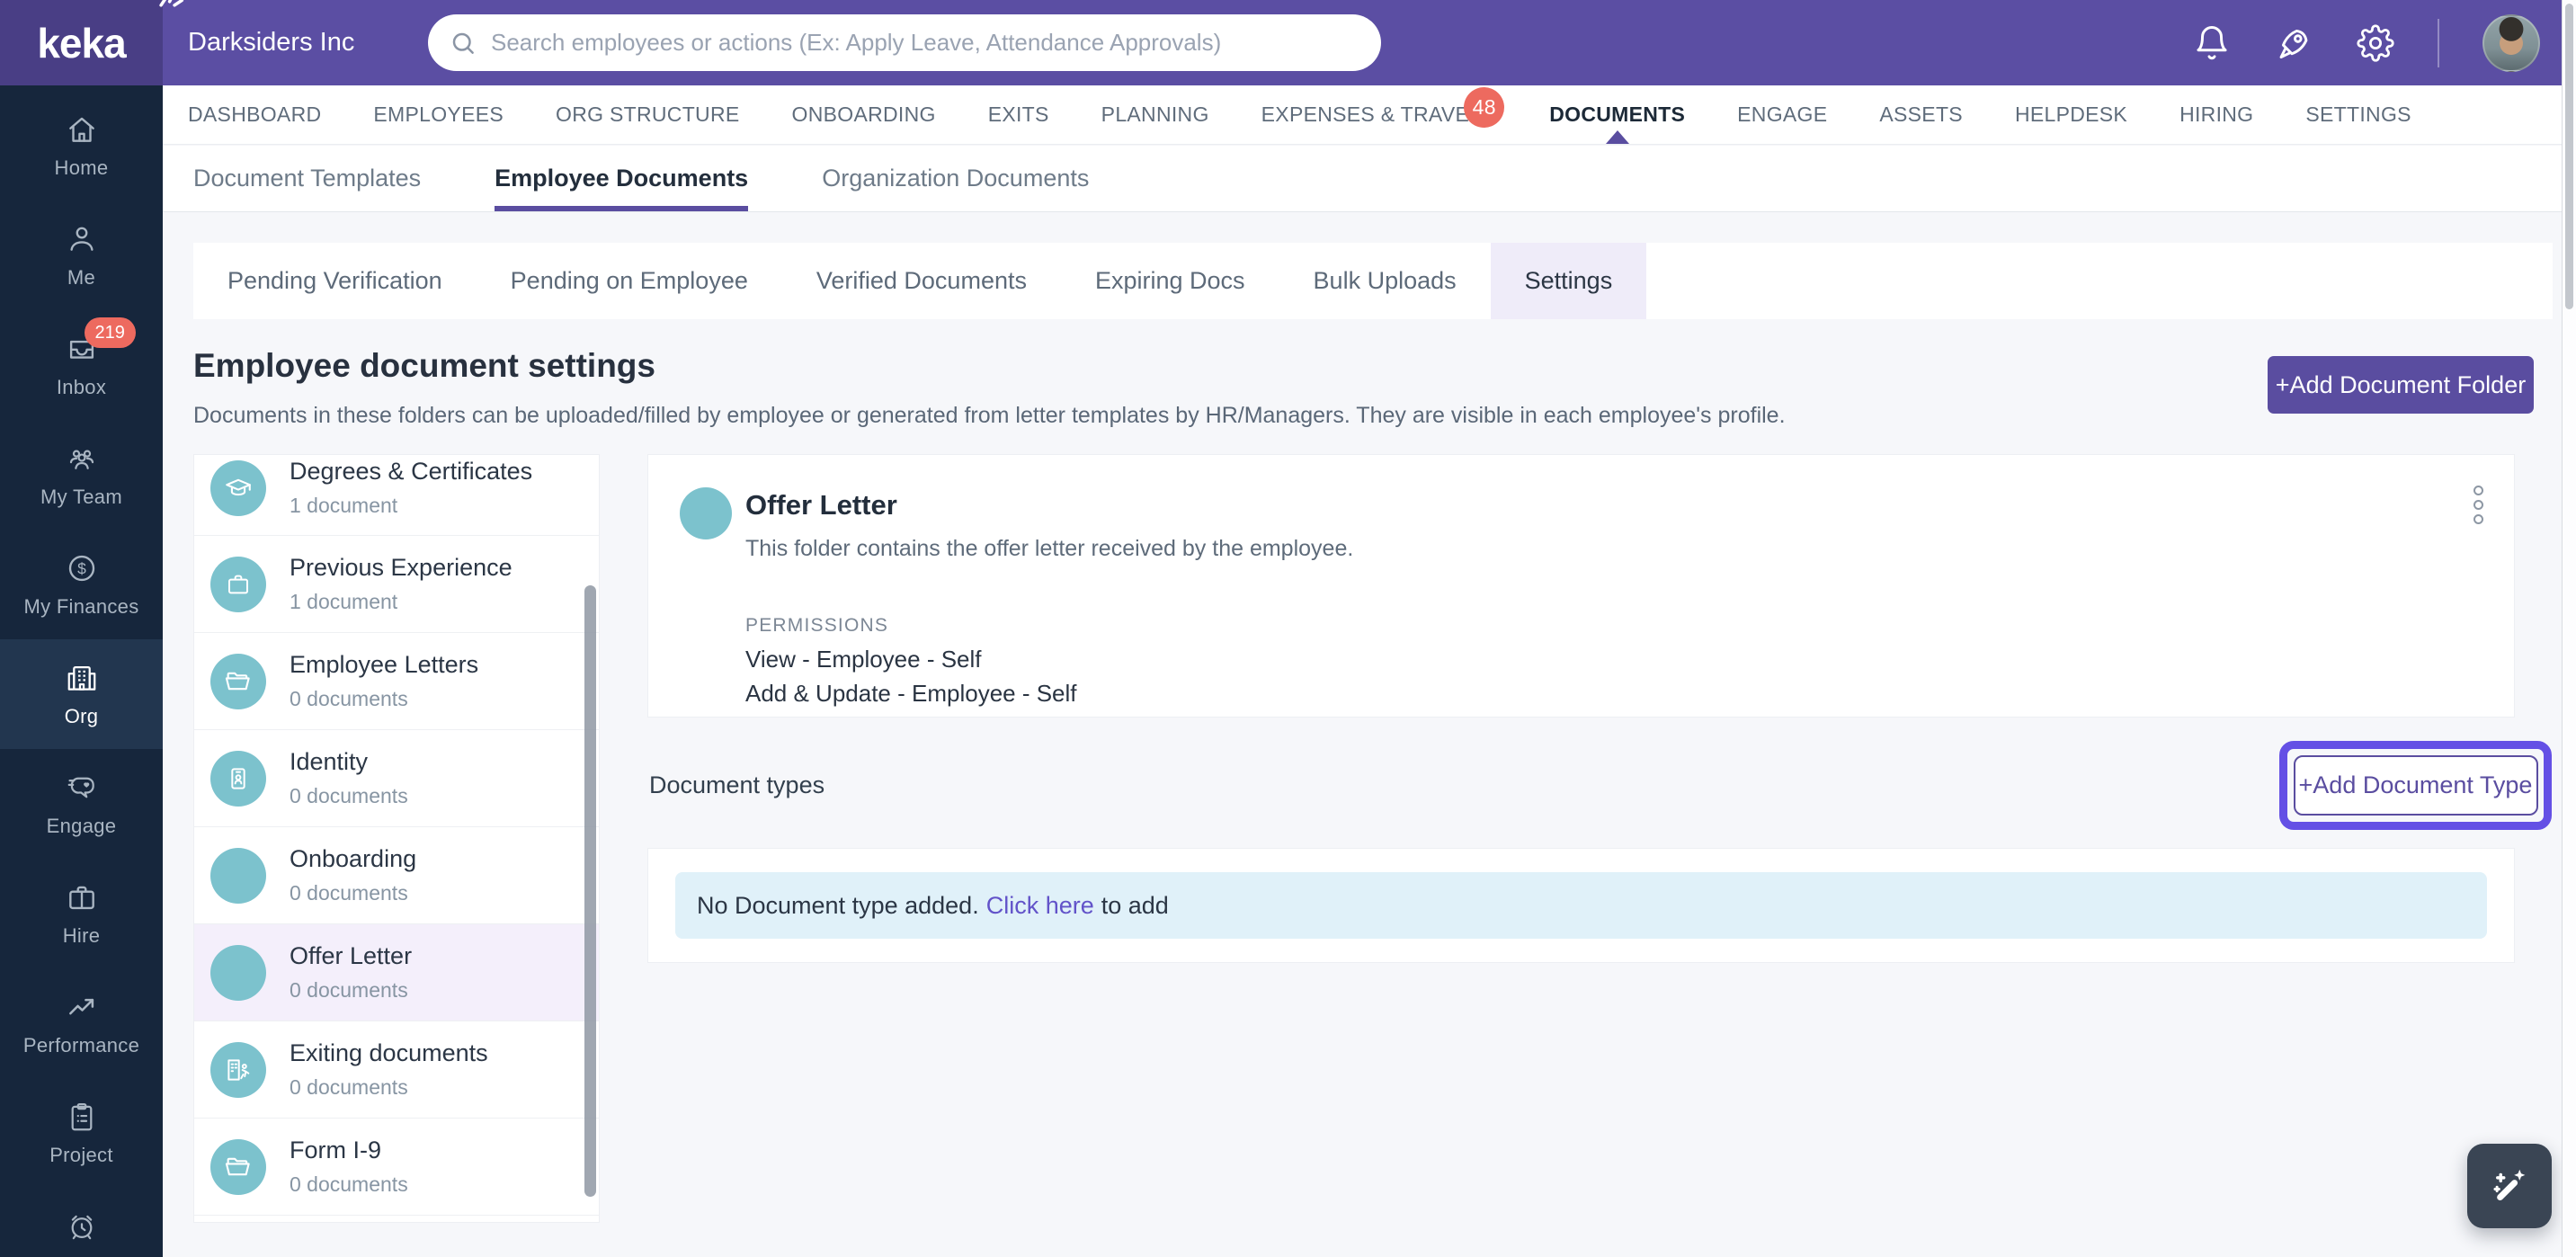  I want to click on sidebar-item-my-team: My Team, so click(82, 475).